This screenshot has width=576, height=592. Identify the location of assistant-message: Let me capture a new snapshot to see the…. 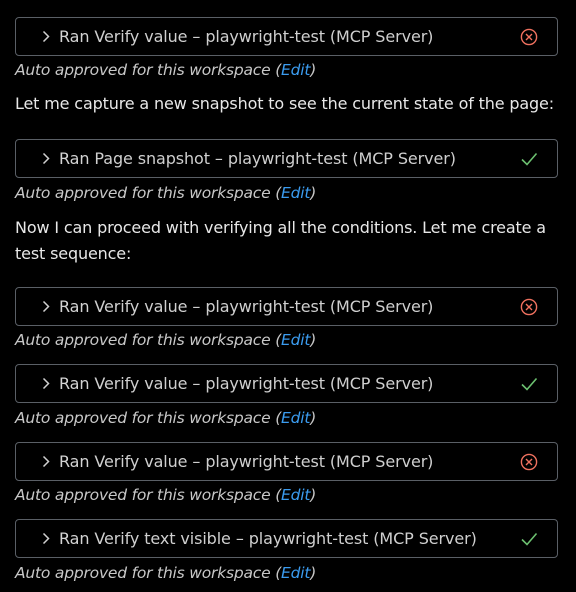
(284, 103).